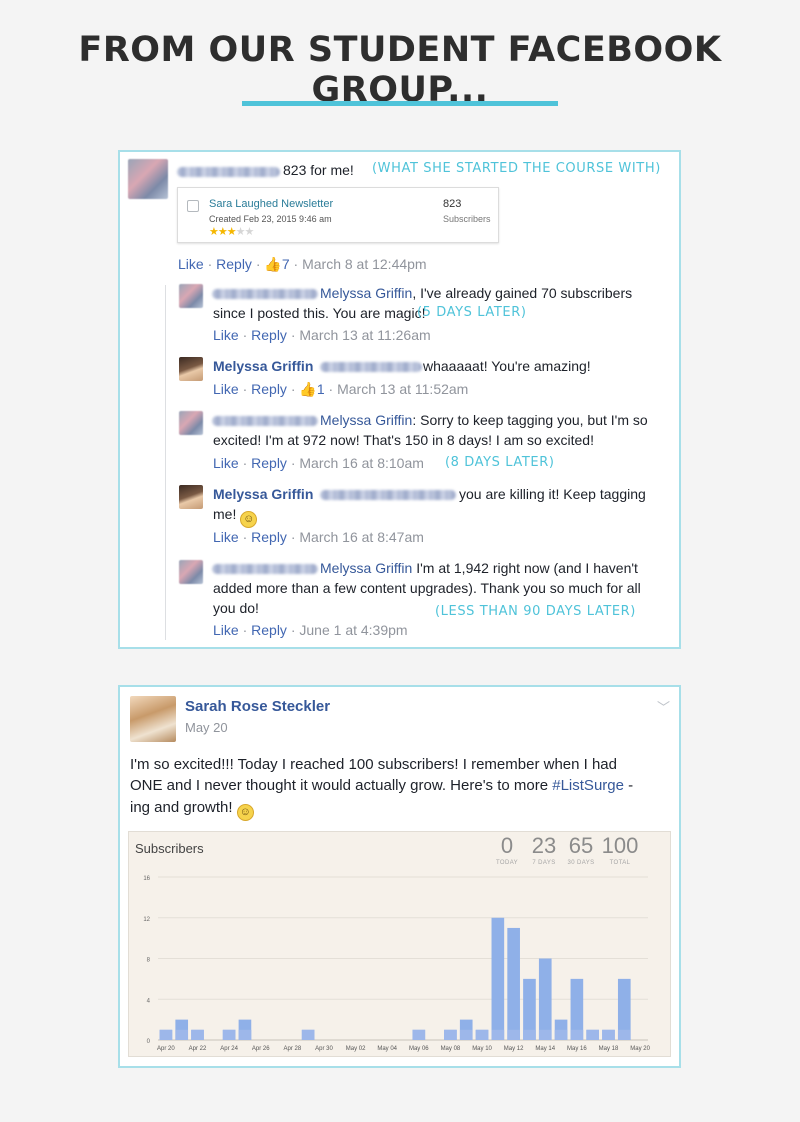 The height and width of the screenshot is (1122, 800). I want to click on chevron-down-icon: ﹀, so click(663, 706).